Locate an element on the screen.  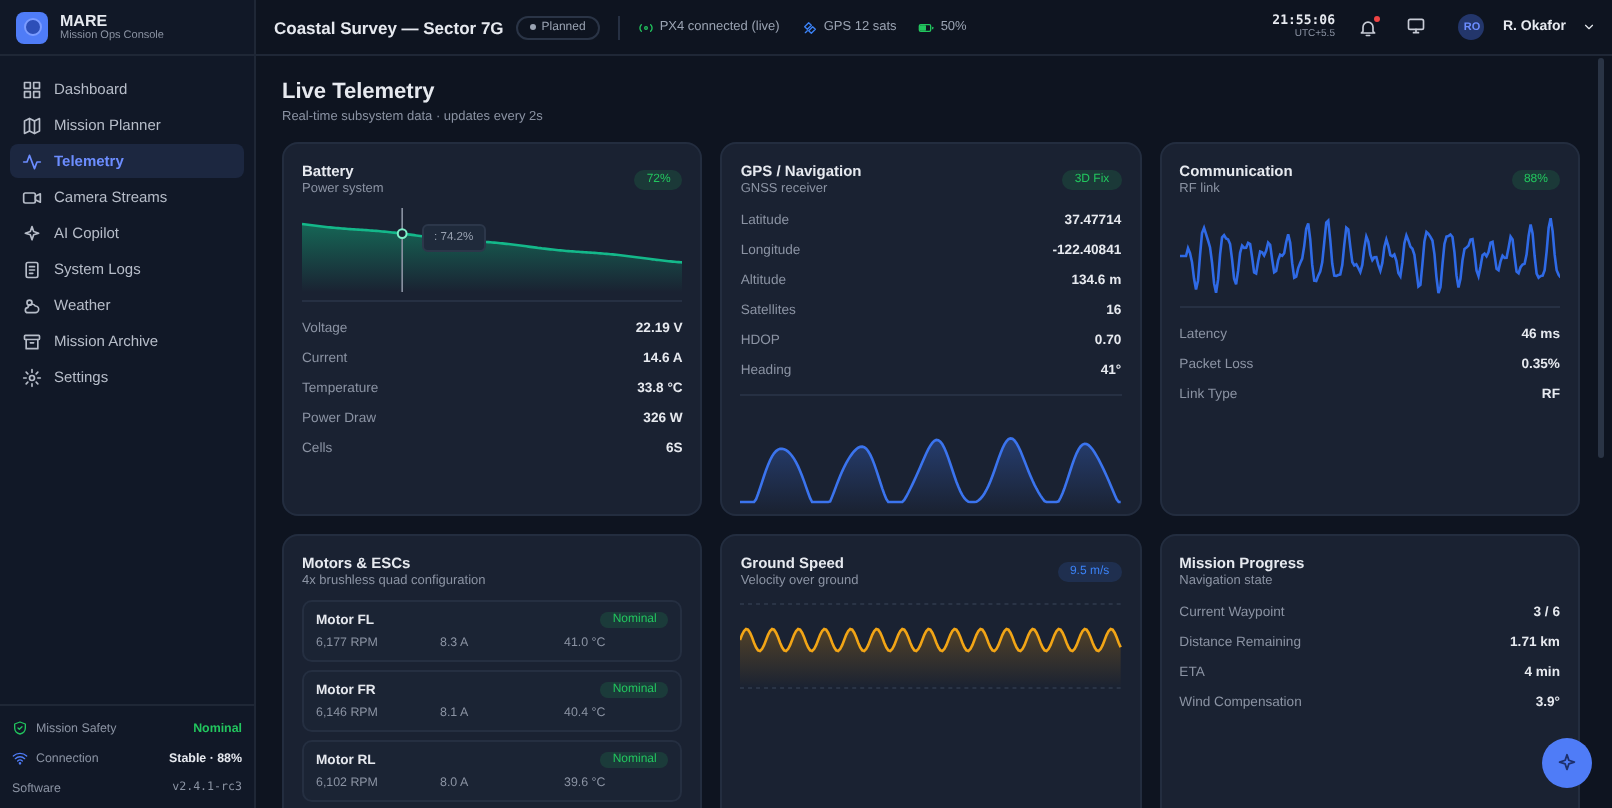
map-icon is located at coordinates (32, 125).